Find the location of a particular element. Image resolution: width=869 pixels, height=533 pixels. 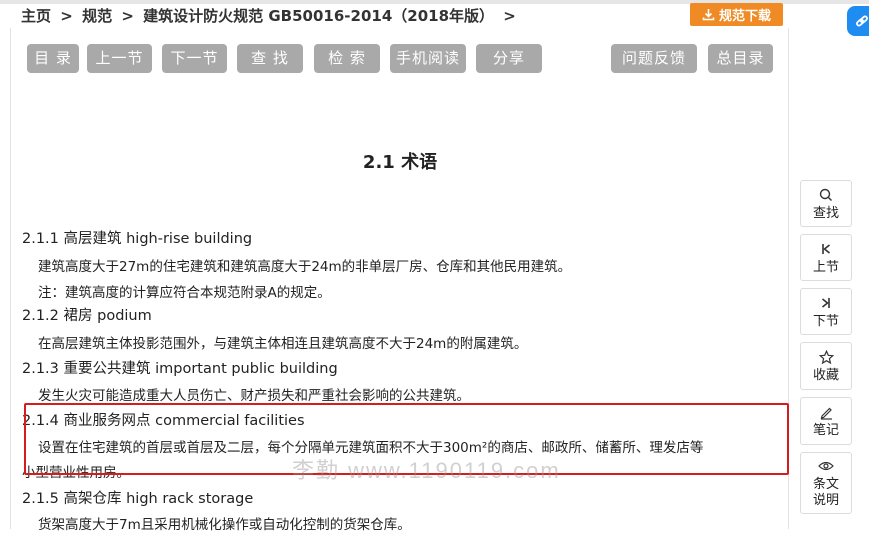

contents-button: 目 录 is located at coordinates (53, 58).